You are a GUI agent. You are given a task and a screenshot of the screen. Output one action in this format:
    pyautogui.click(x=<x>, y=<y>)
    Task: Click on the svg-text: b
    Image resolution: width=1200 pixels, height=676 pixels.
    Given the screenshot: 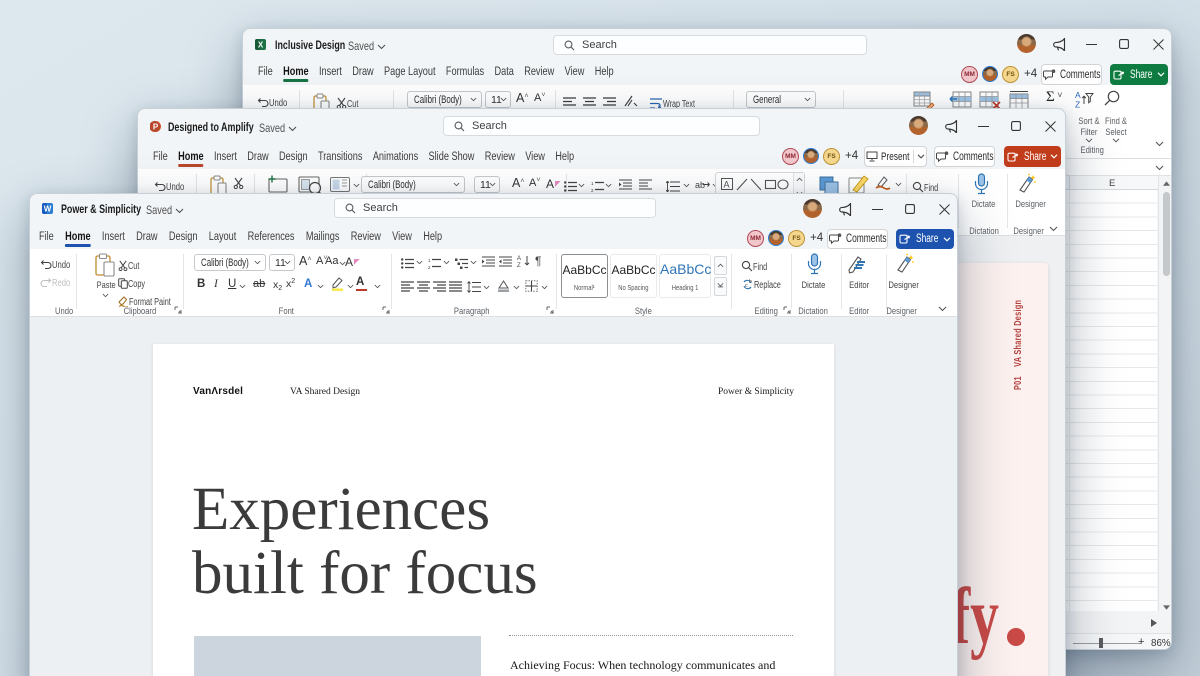 What is the action you would take?
    pyautogui.click(x=750, y=282)
    